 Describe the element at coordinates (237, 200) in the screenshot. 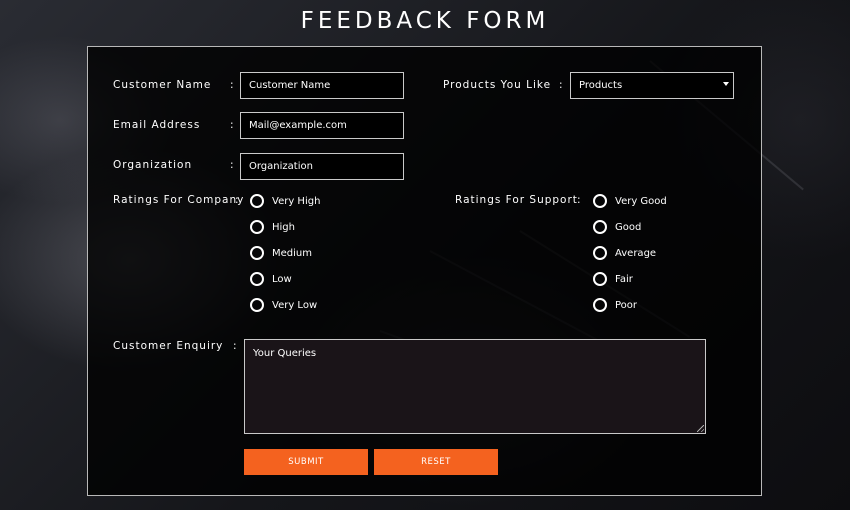

I see `company-rating-colon: :` at that location.